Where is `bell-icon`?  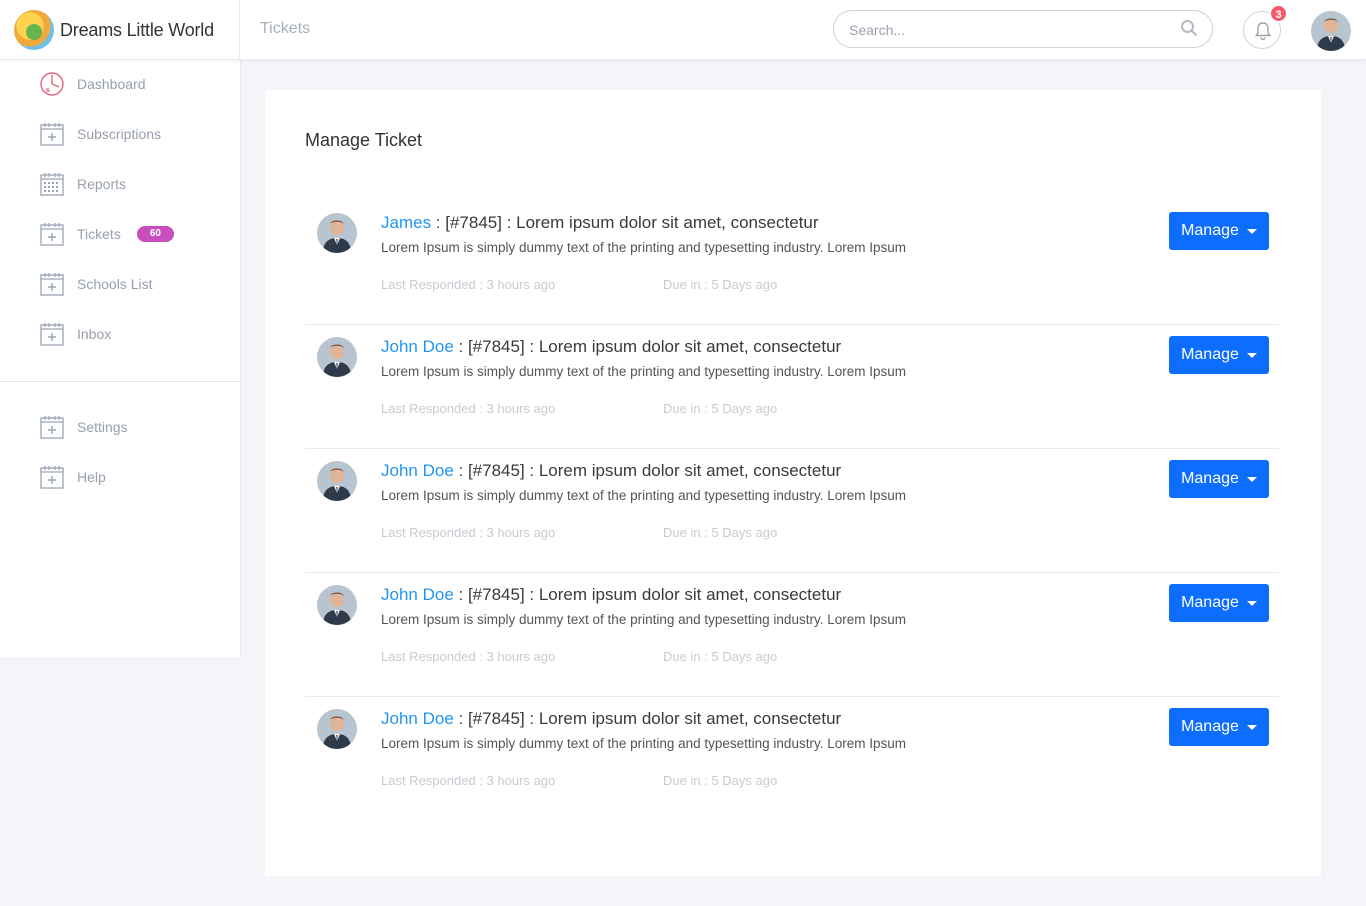
bell-icon is located at coordinates (1263, 31).